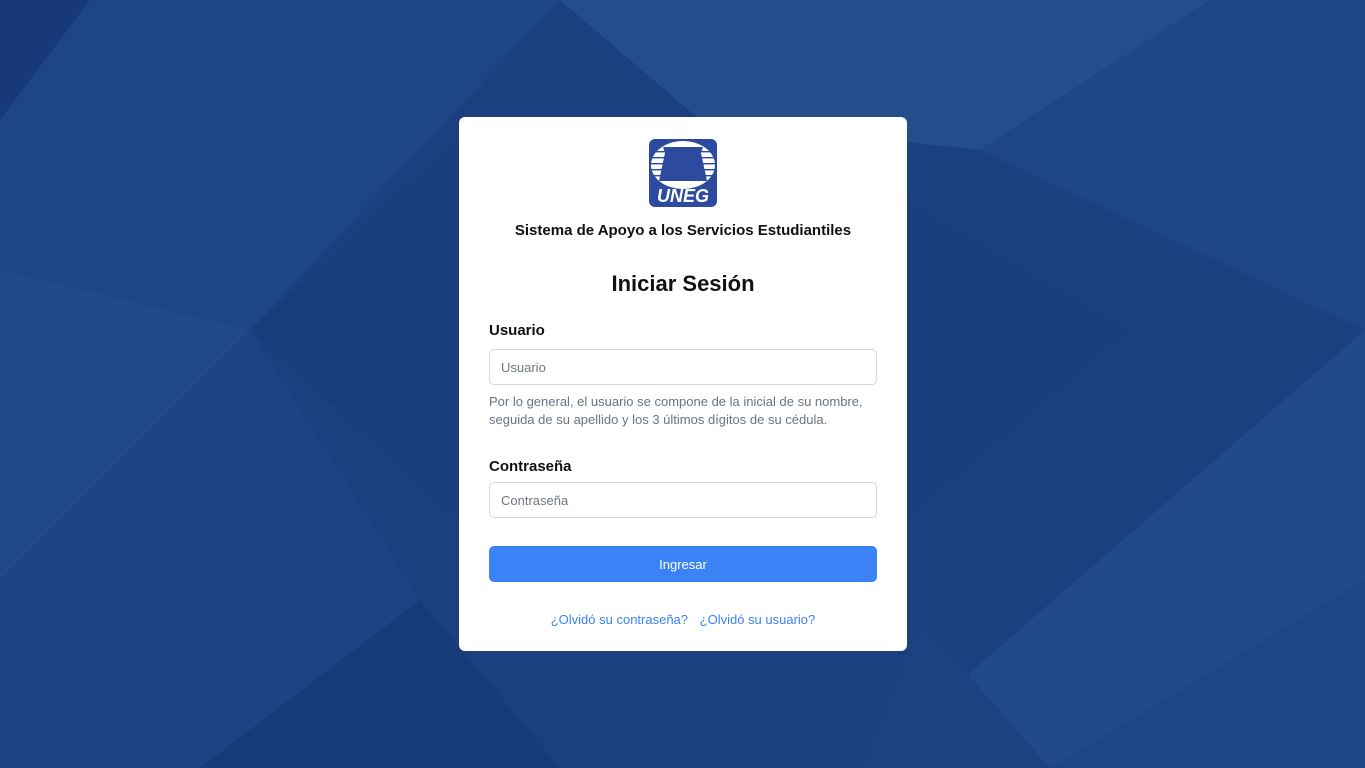  Describe the element at coordinates (530, 466) in the screenshot. I see `password-label: Contraseña` at that location.